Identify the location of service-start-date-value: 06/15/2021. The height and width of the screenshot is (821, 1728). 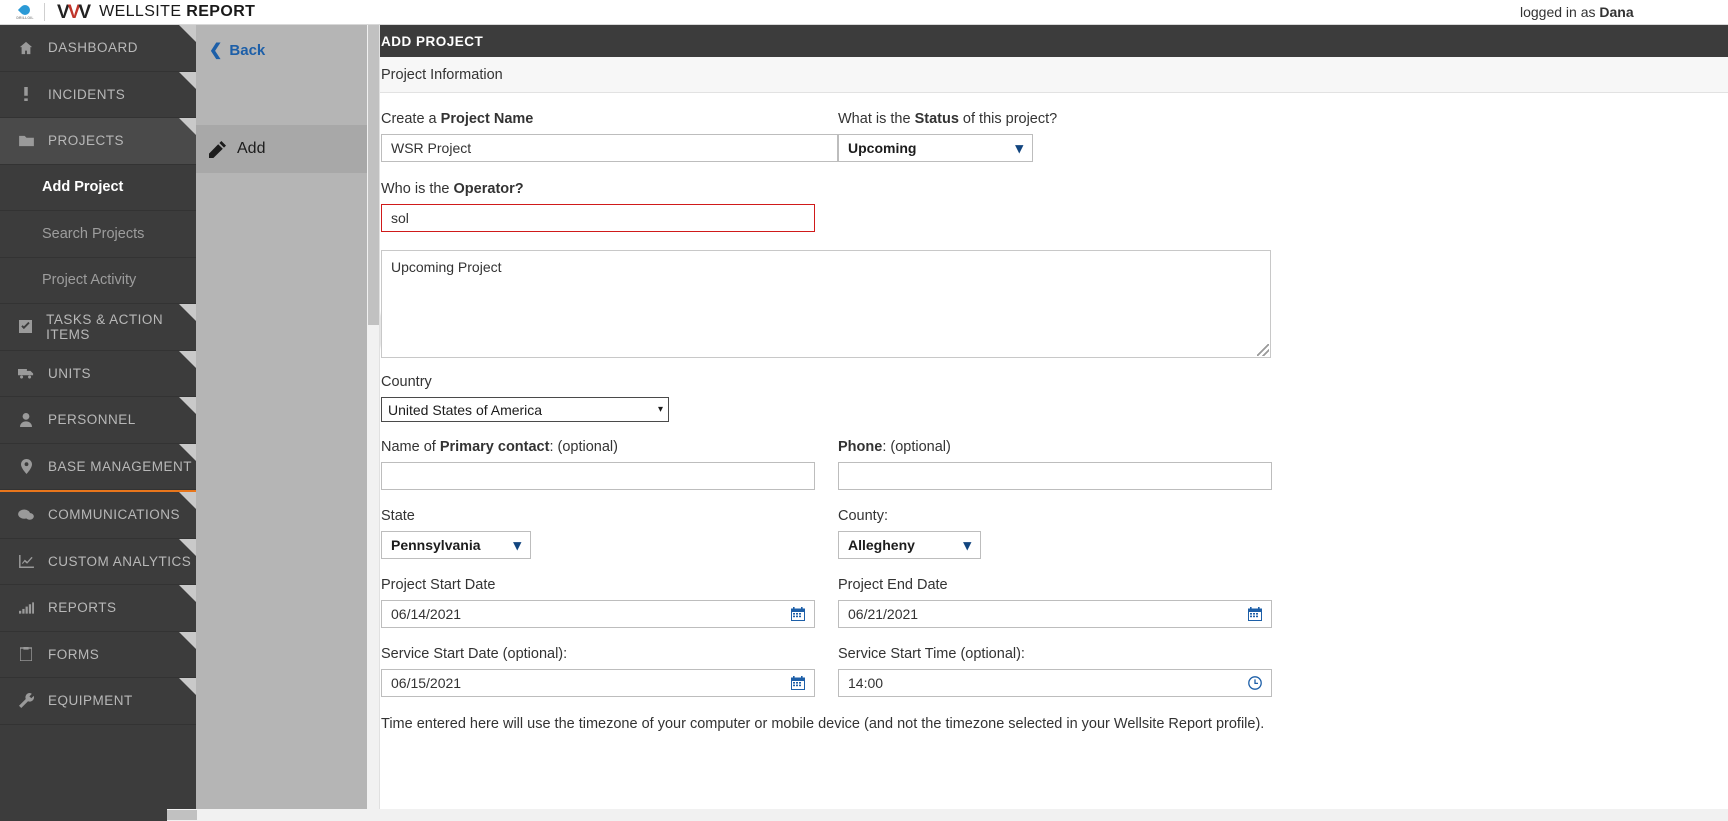
(426, 683).